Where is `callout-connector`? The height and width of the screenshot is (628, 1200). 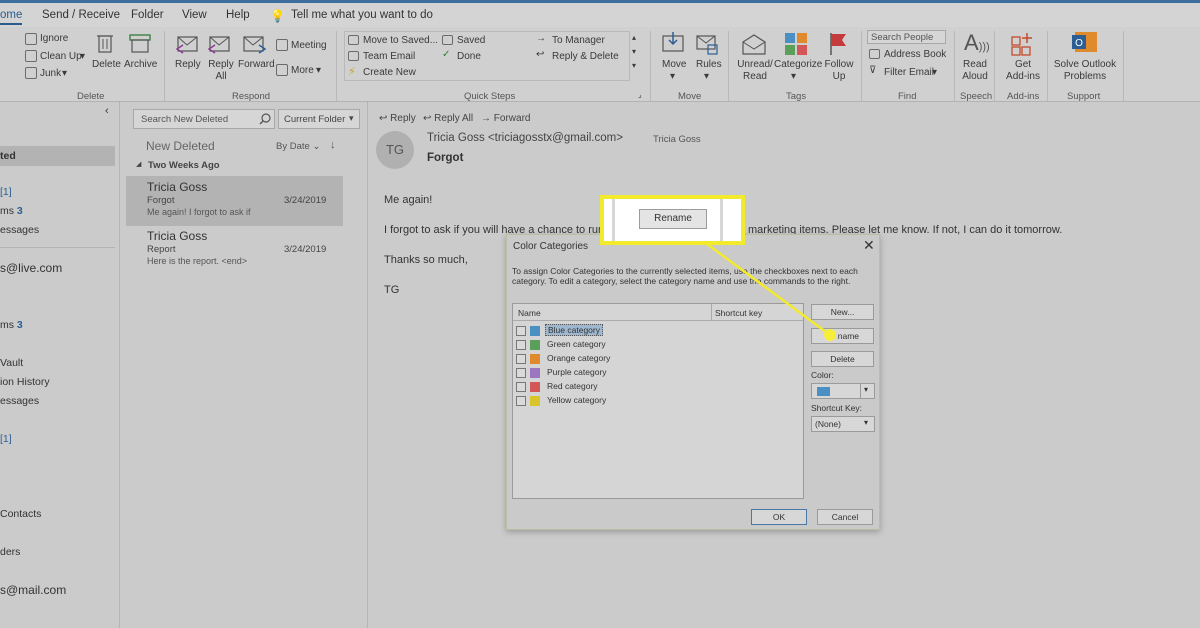 callout-connector is located at coordinates (769, 290).